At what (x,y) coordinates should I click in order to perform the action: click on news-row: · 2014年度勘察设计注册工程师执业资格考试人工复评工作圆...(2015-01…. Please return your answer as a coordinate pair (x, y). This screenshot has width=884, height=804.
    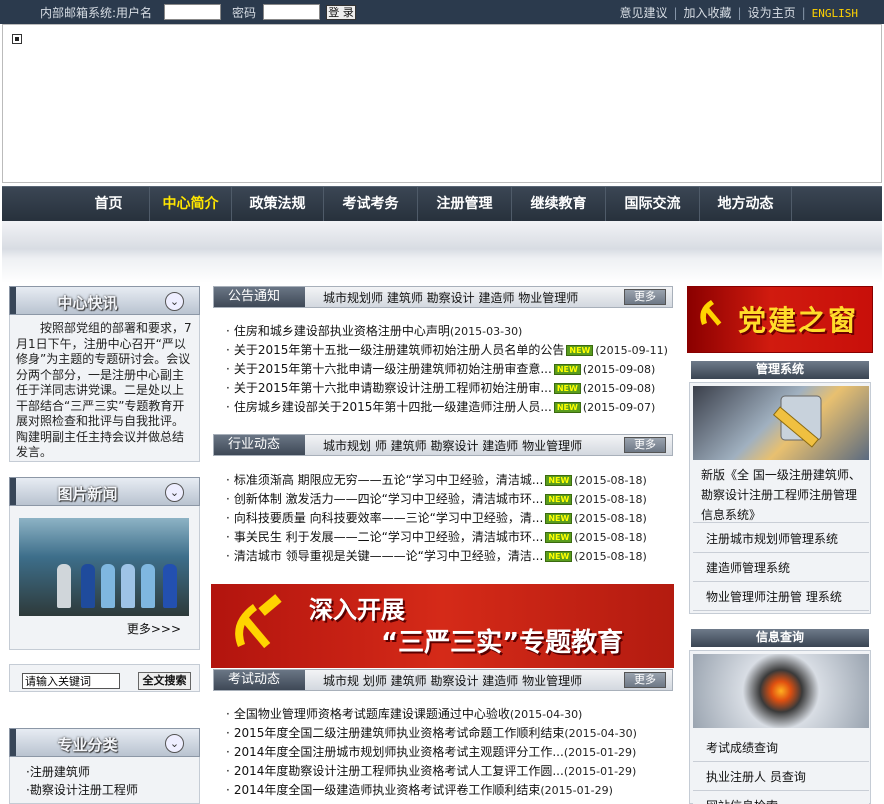
    Looking at the image, I should click on (450, 771).